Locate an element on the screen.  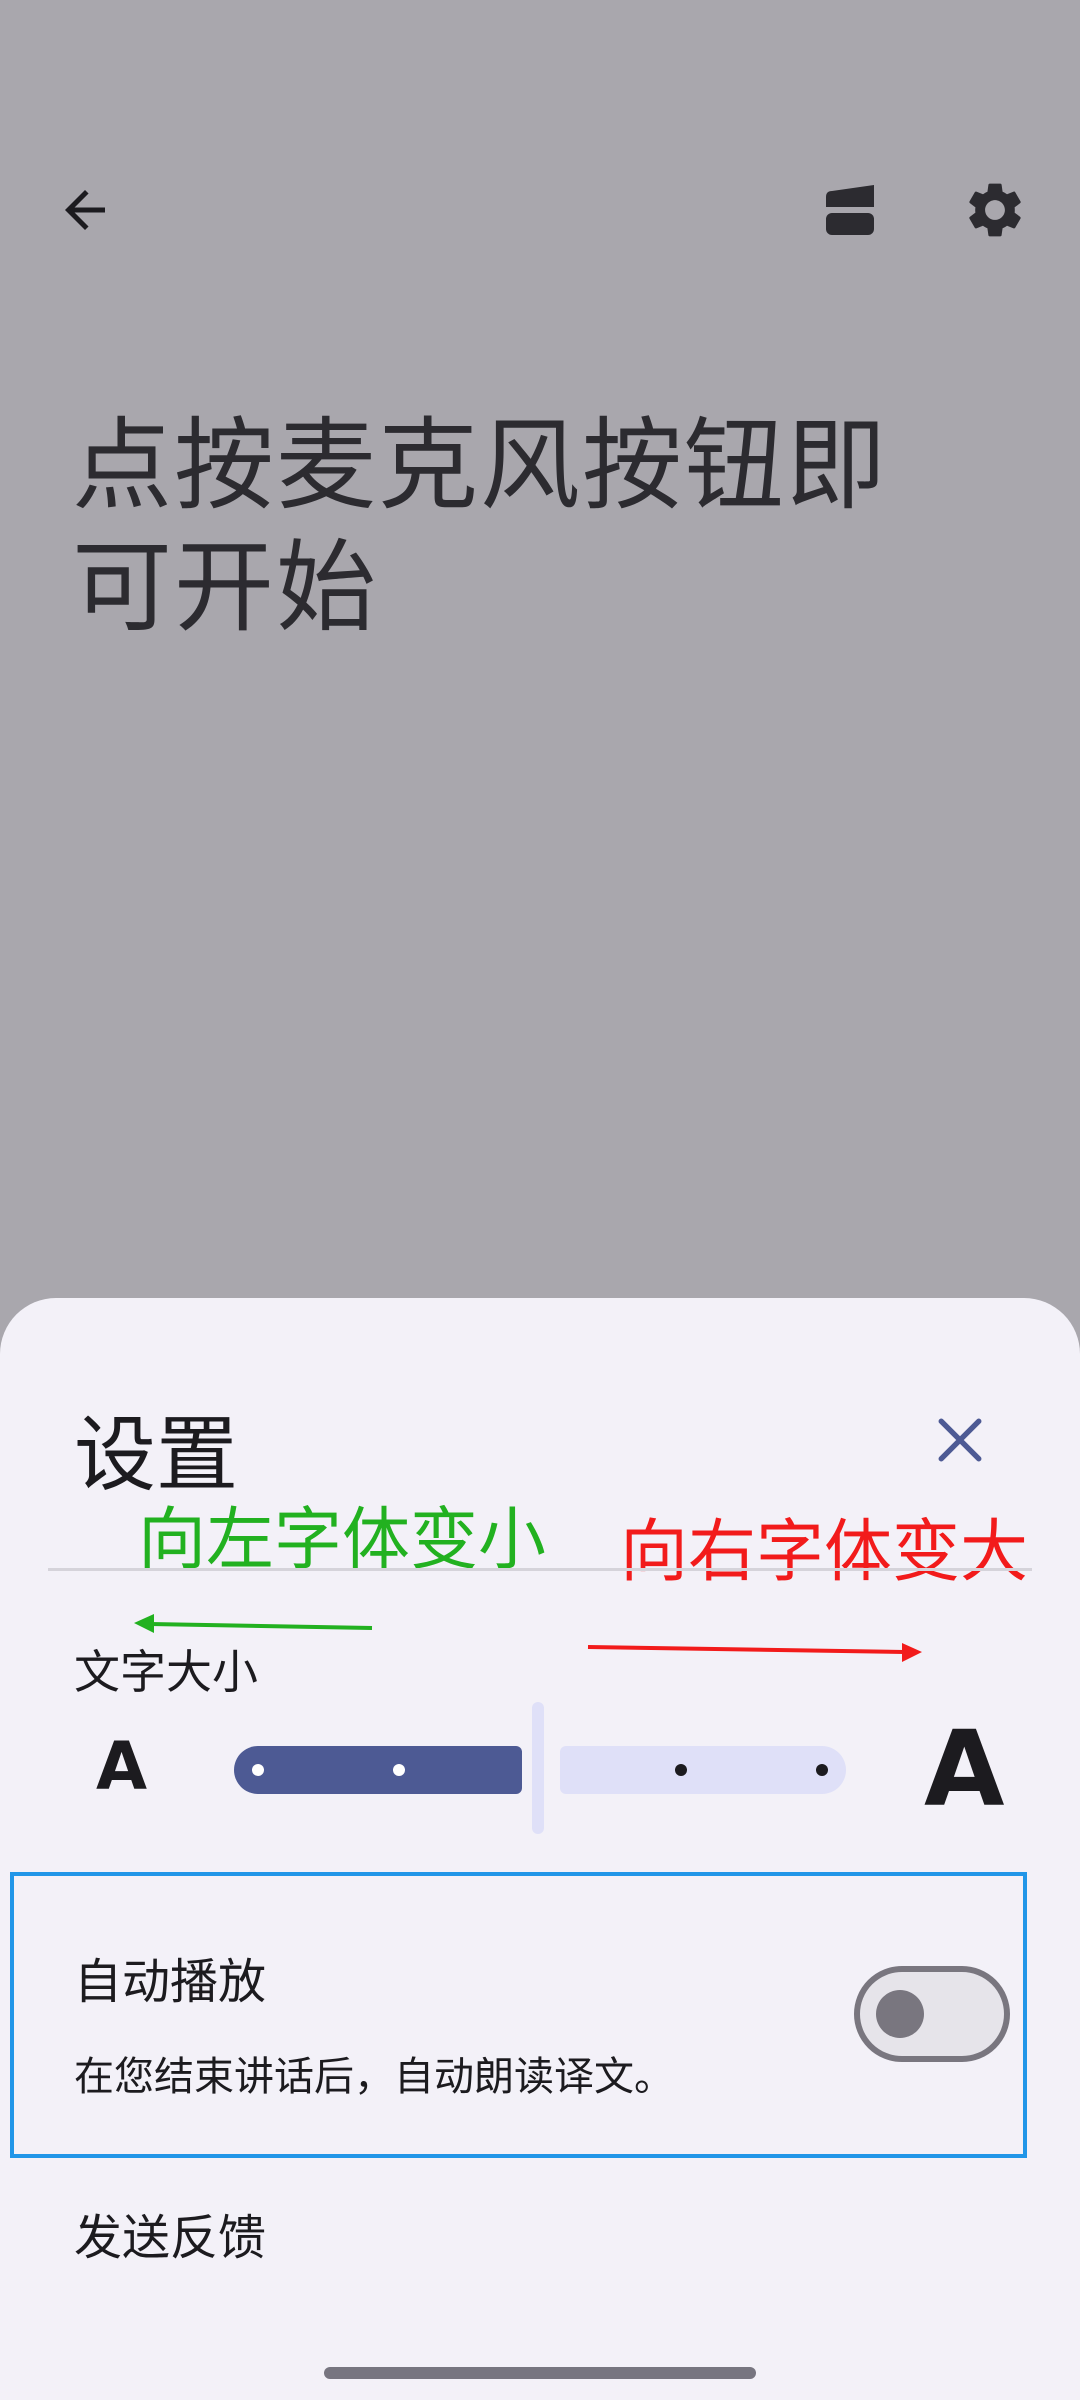
start-prompt: 点按麦克风按钮即可开始 is located at coordinates (480, 526).